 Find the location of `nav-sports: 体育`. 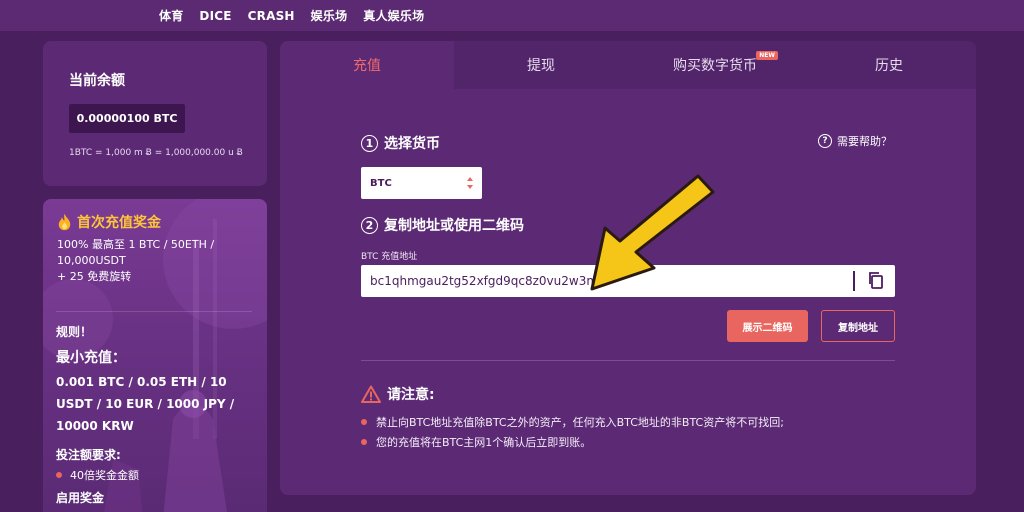

nav-sports: 体育 is located at coordinates (171, 15).